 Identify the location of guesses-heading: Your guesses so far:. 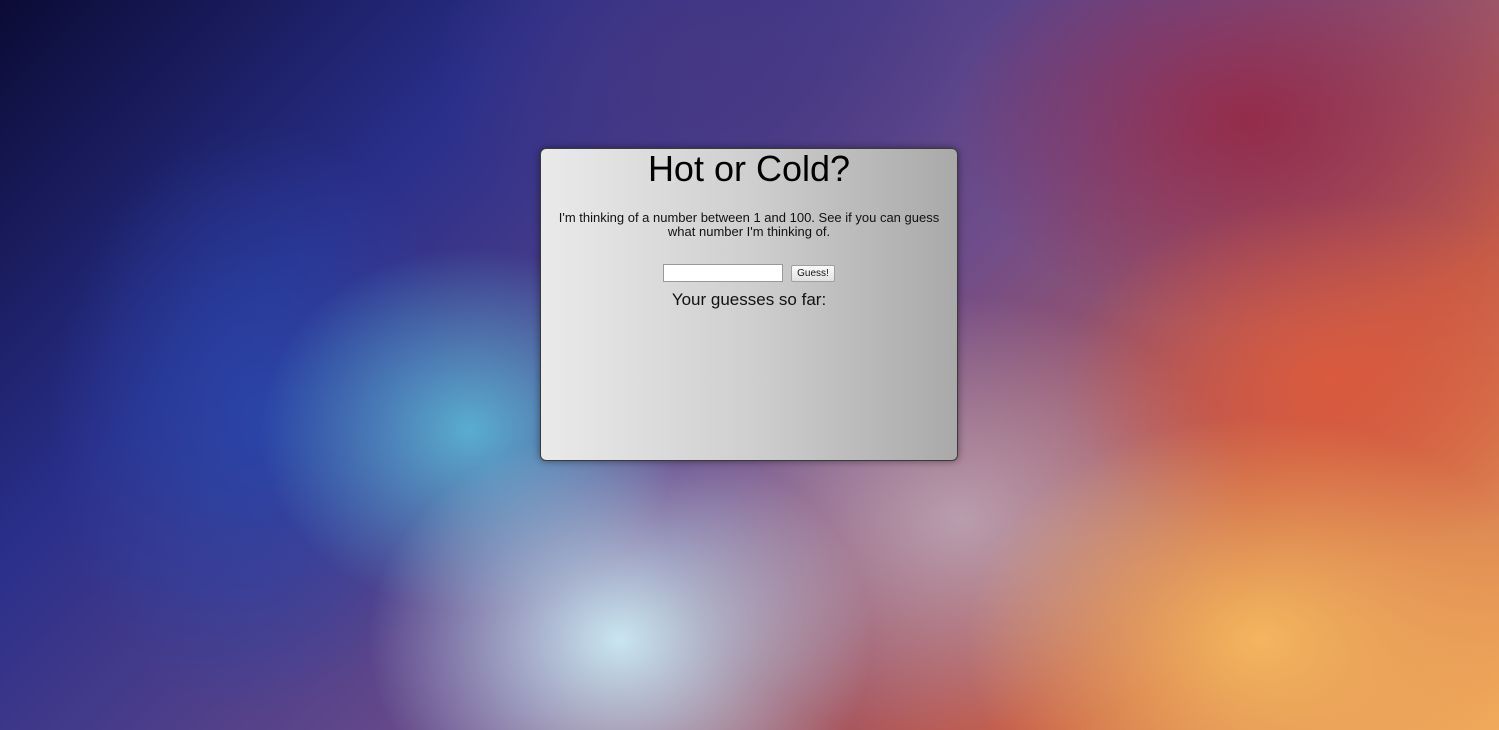
(749, 299).